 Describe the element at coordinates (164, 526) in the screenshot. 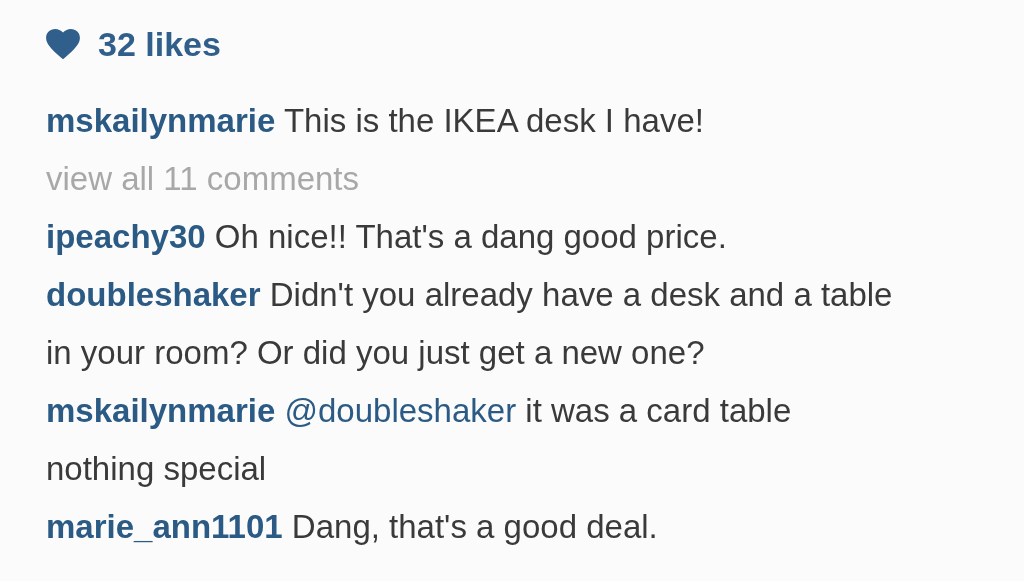

I see `username-link: marie_ann1101` at that location.